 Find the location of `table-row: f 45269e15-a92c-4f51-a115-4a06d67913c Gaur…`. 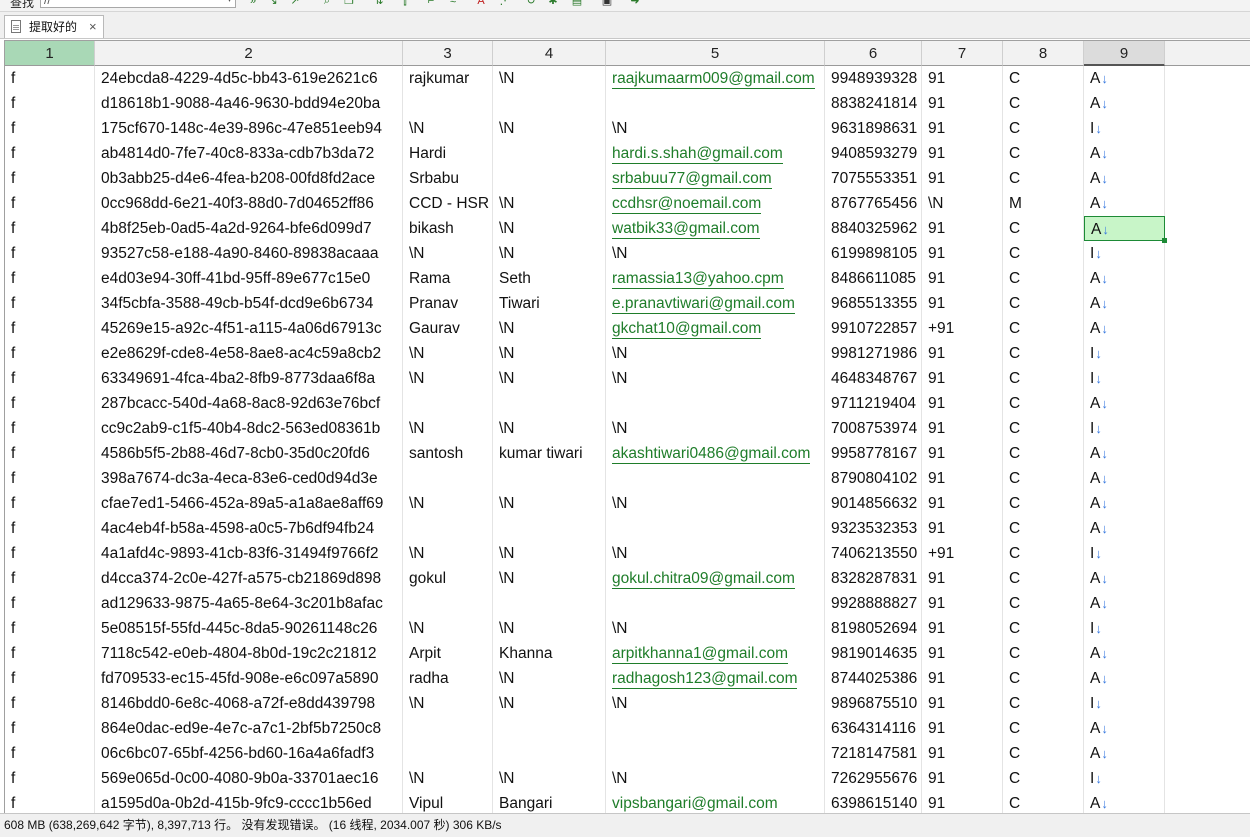

table-row: f 45269e15-a92c-4f51-a115-4a06d67913c Gaur… is located at coordinates (627, 328).